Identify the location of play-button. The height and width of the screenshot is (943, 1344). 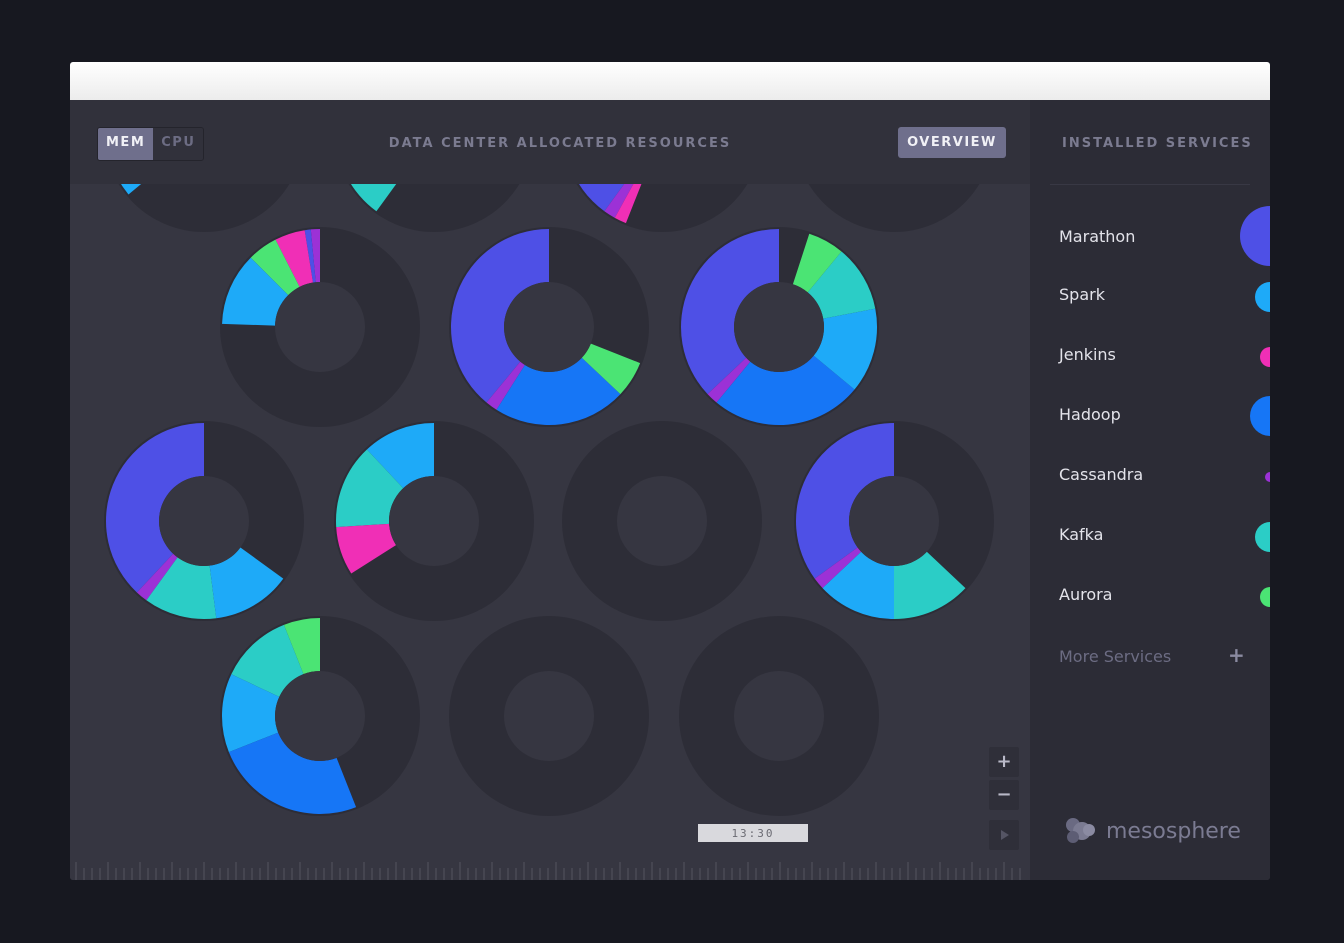
(1004, 835).